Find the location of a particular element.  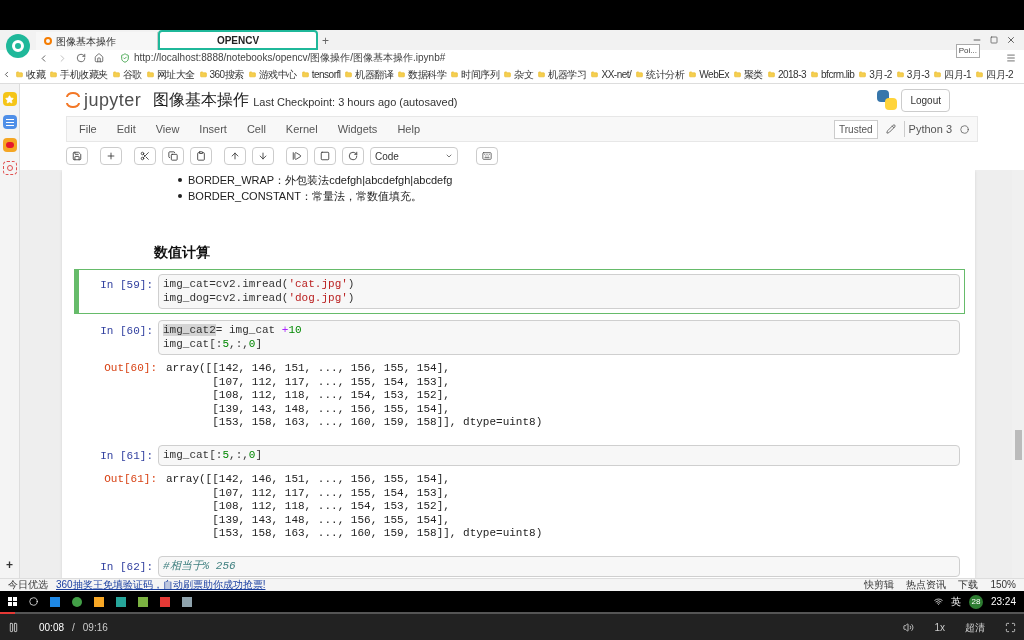

arrow-down-icon is located at coordinates (263, 156).